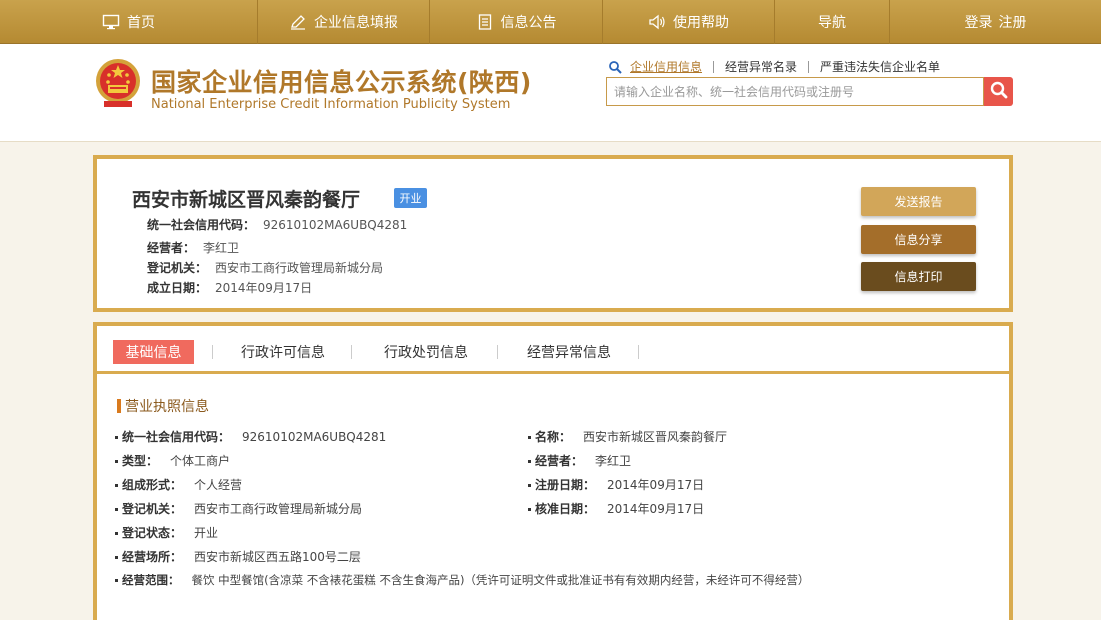  What do you see at coordinates (118, 83) in the screenshot?
I see `national-emblem-icon` at bounding box center [118, 83].